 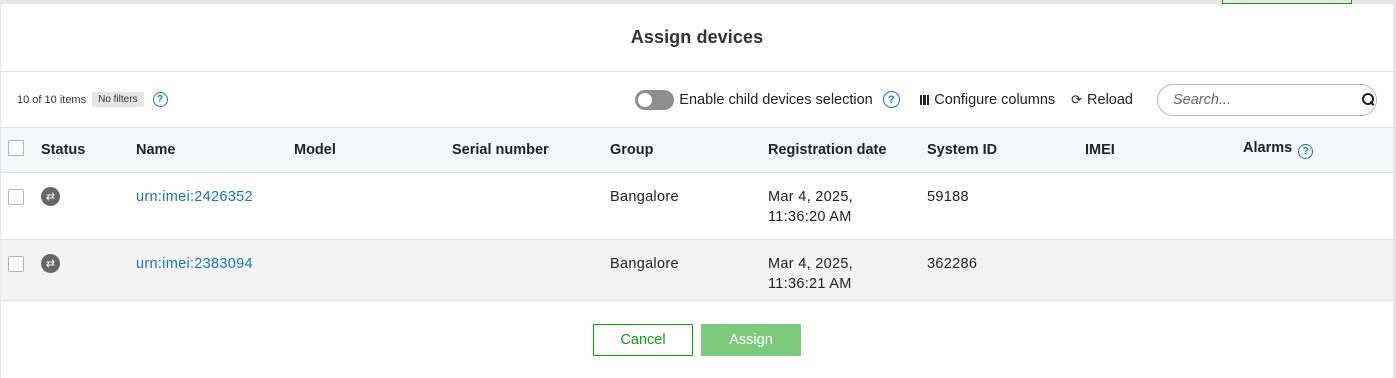 What do you see at coordinates (1306, 152) in the screenshot?
I see `alarms-help-icon: ?` at bounding box center [1306, 152].